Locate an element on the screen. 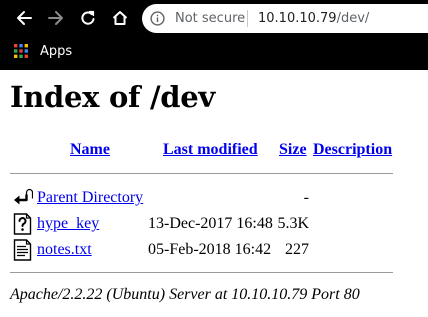 The height and width of the screenshot is (317, 428). file-link-parent-directory: Parent Directory is located at coordinates (90, 198).